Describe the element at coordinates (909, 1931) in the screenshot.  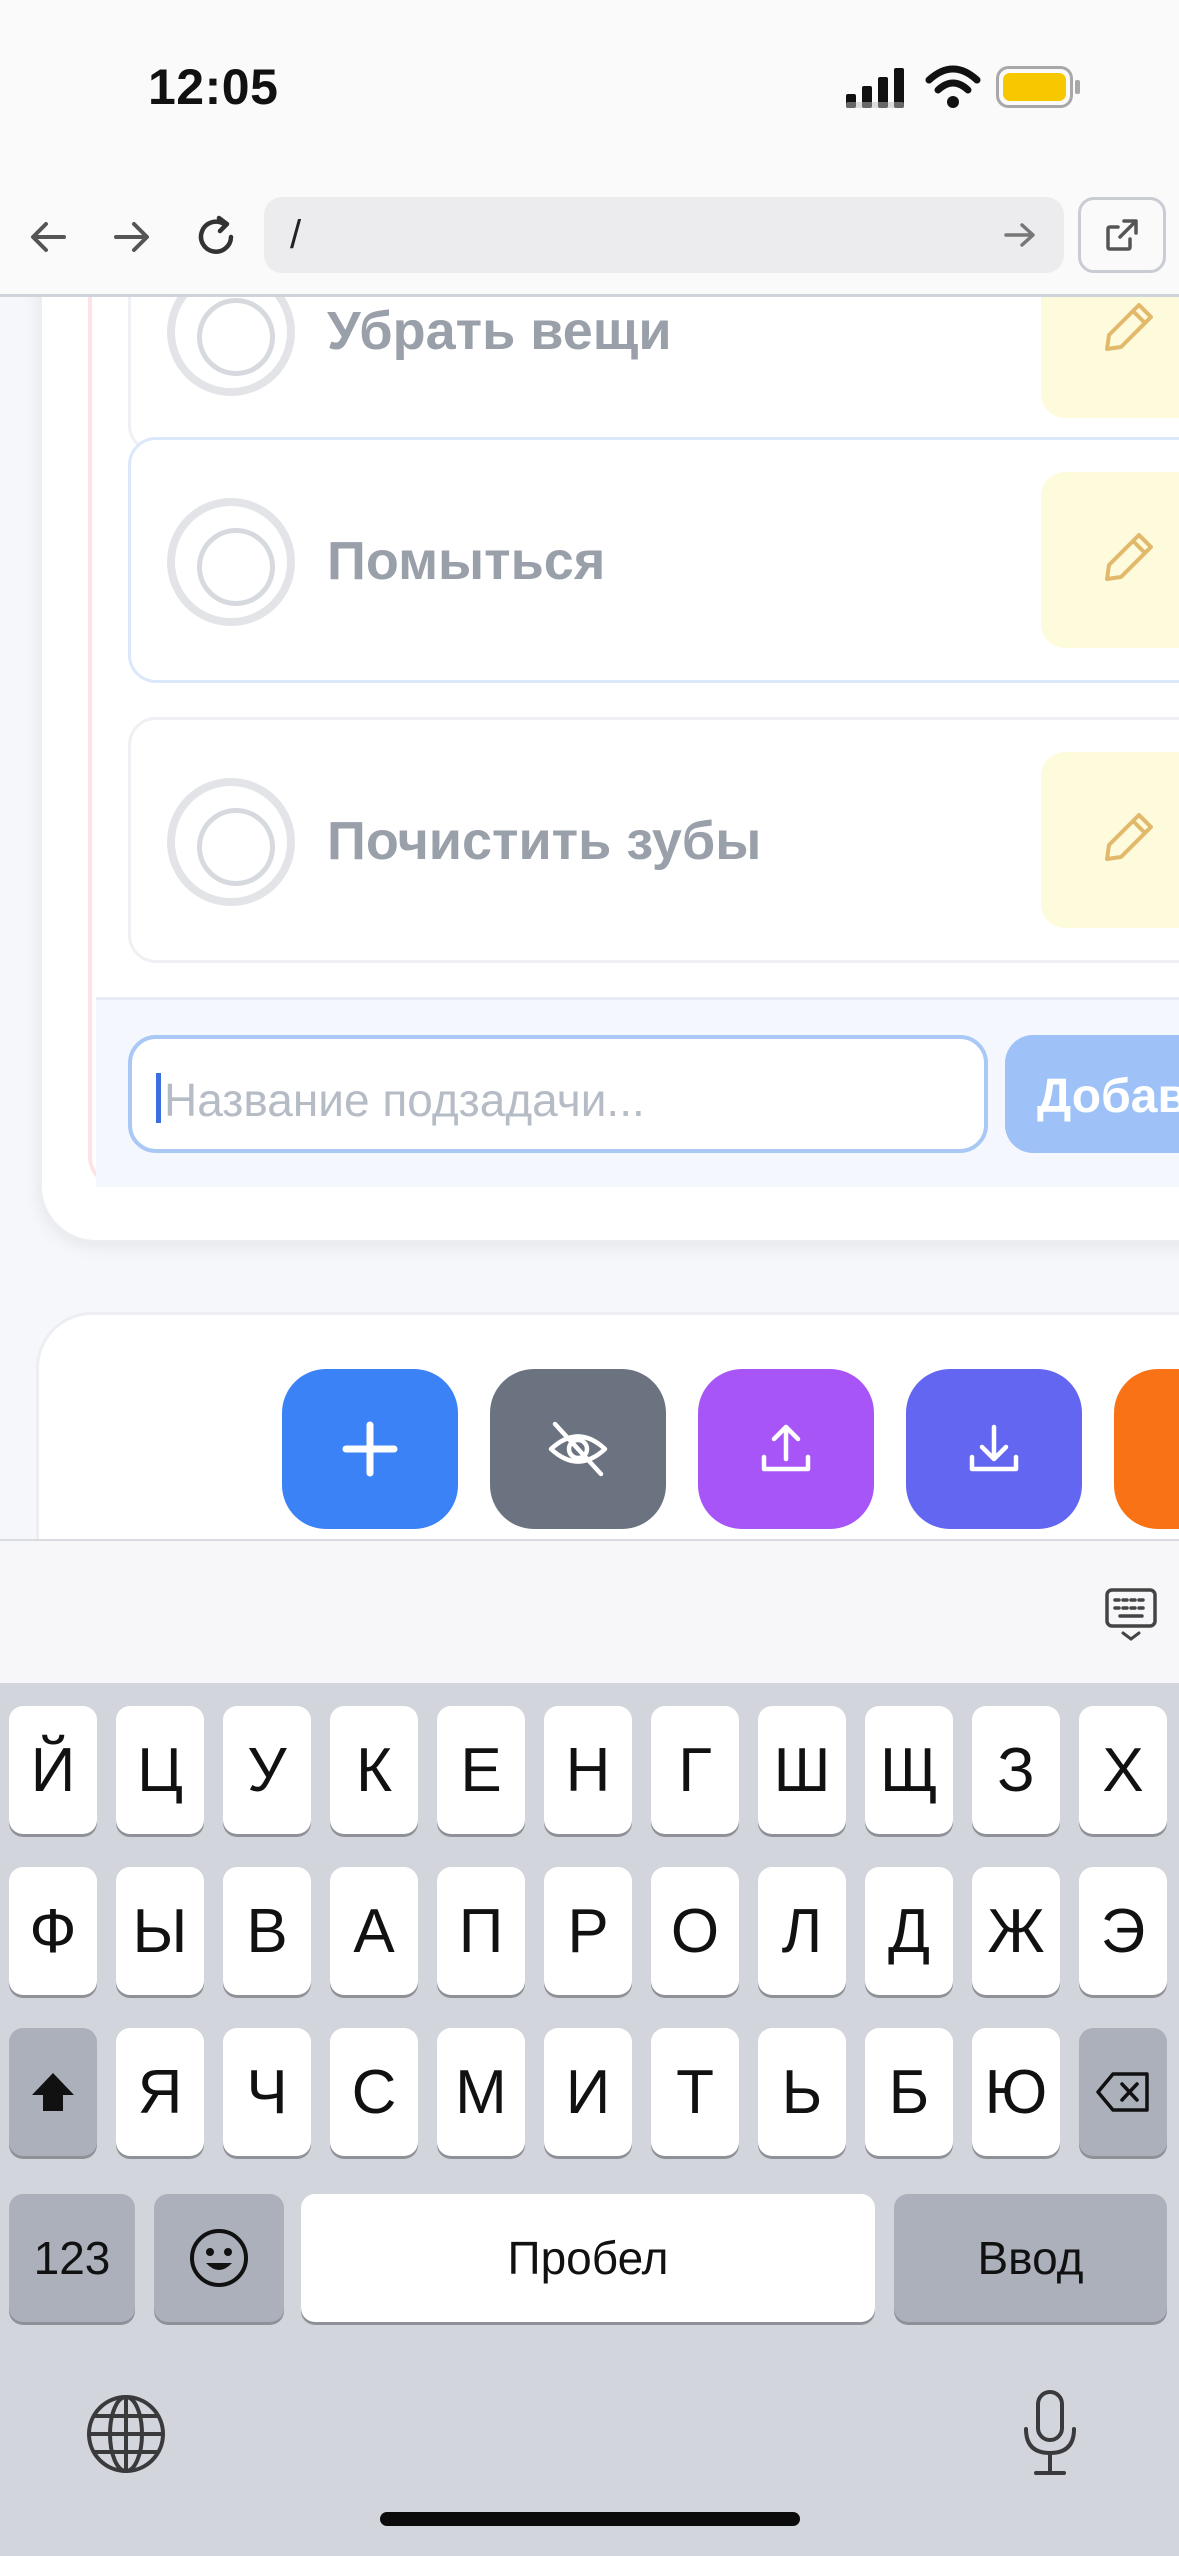
I see `key: Д` at that location.